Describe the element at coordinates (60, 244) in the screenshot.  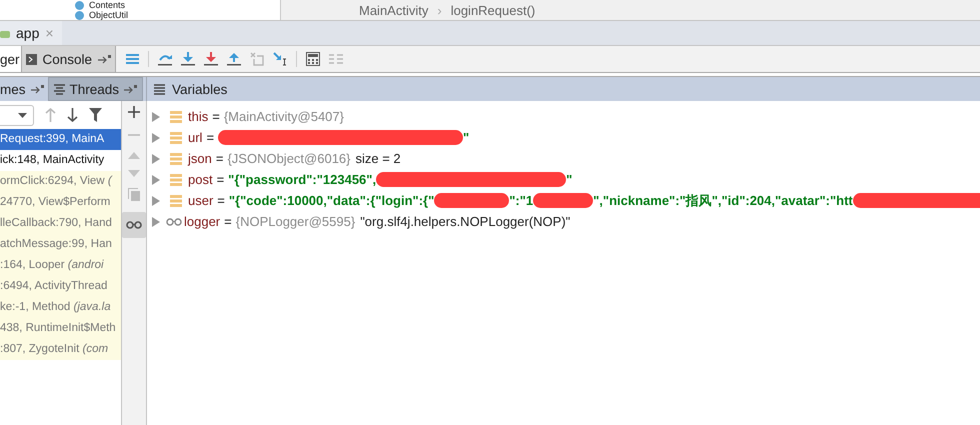
I see `stack-frame: atchMessage:99, Han` at that location.